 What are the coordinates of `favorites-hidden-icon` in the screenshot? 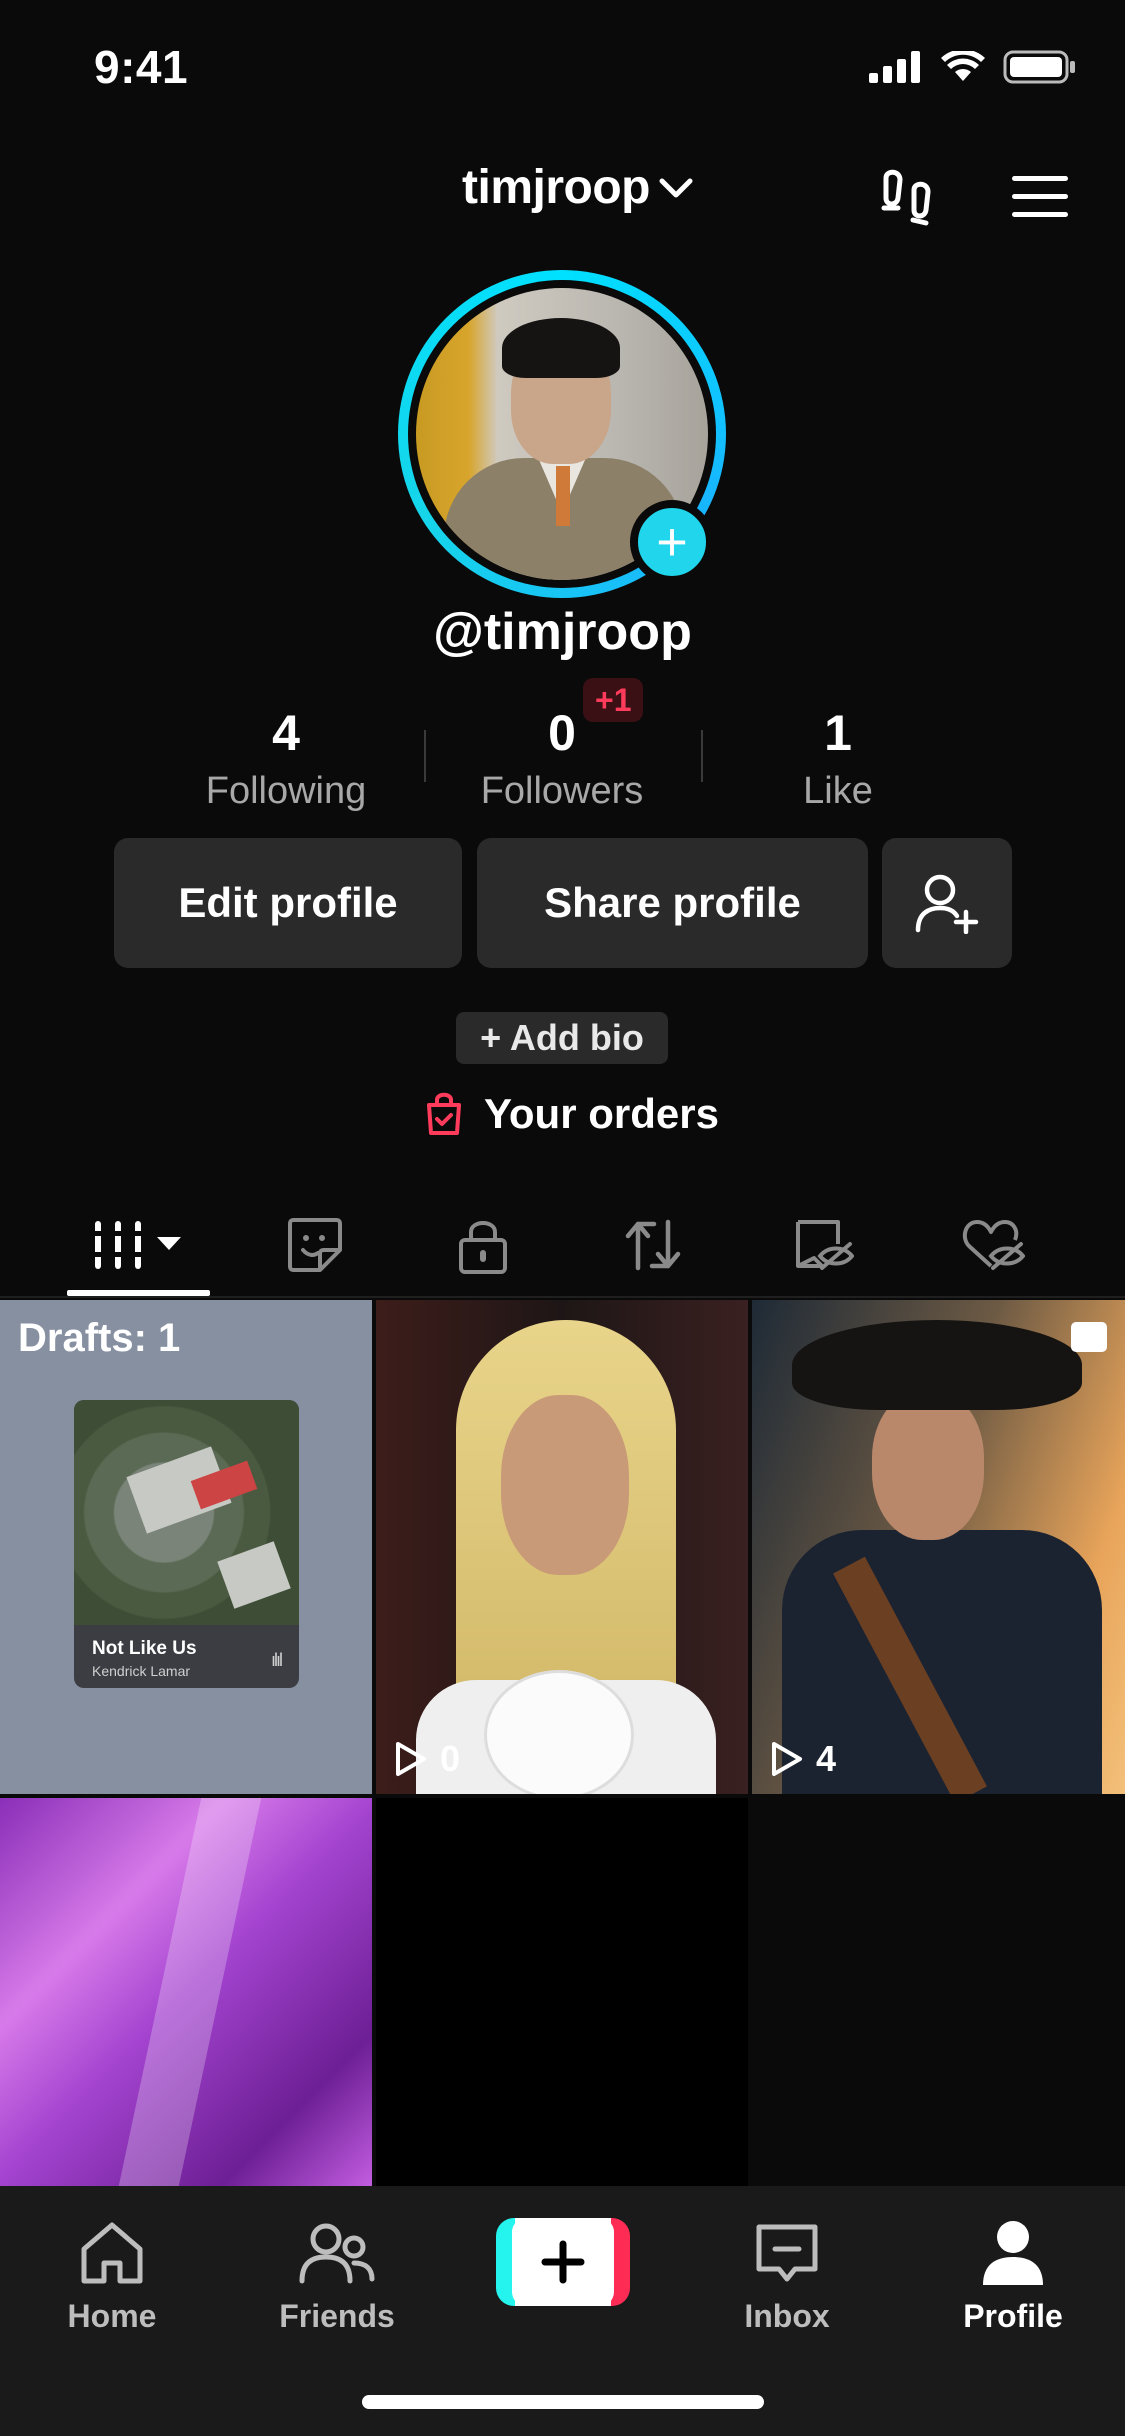 It's located at (825, 1245).